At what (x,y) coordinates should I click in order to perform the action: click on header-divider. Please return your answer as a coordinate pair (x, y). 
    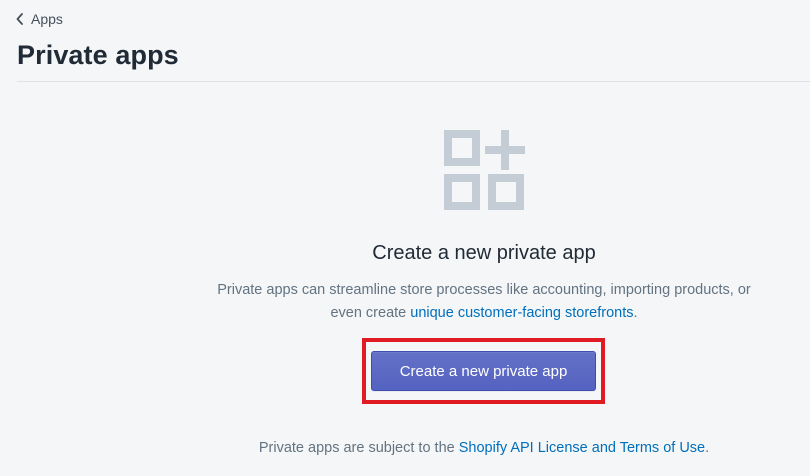
    Looking at the image, I should click on (413, 81).